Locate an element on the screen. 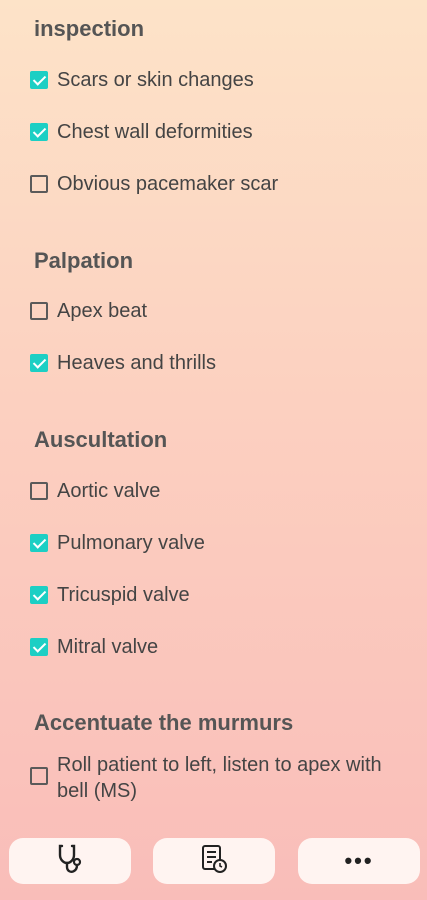  checklist-timer-button is located at coordinates (214, 861).